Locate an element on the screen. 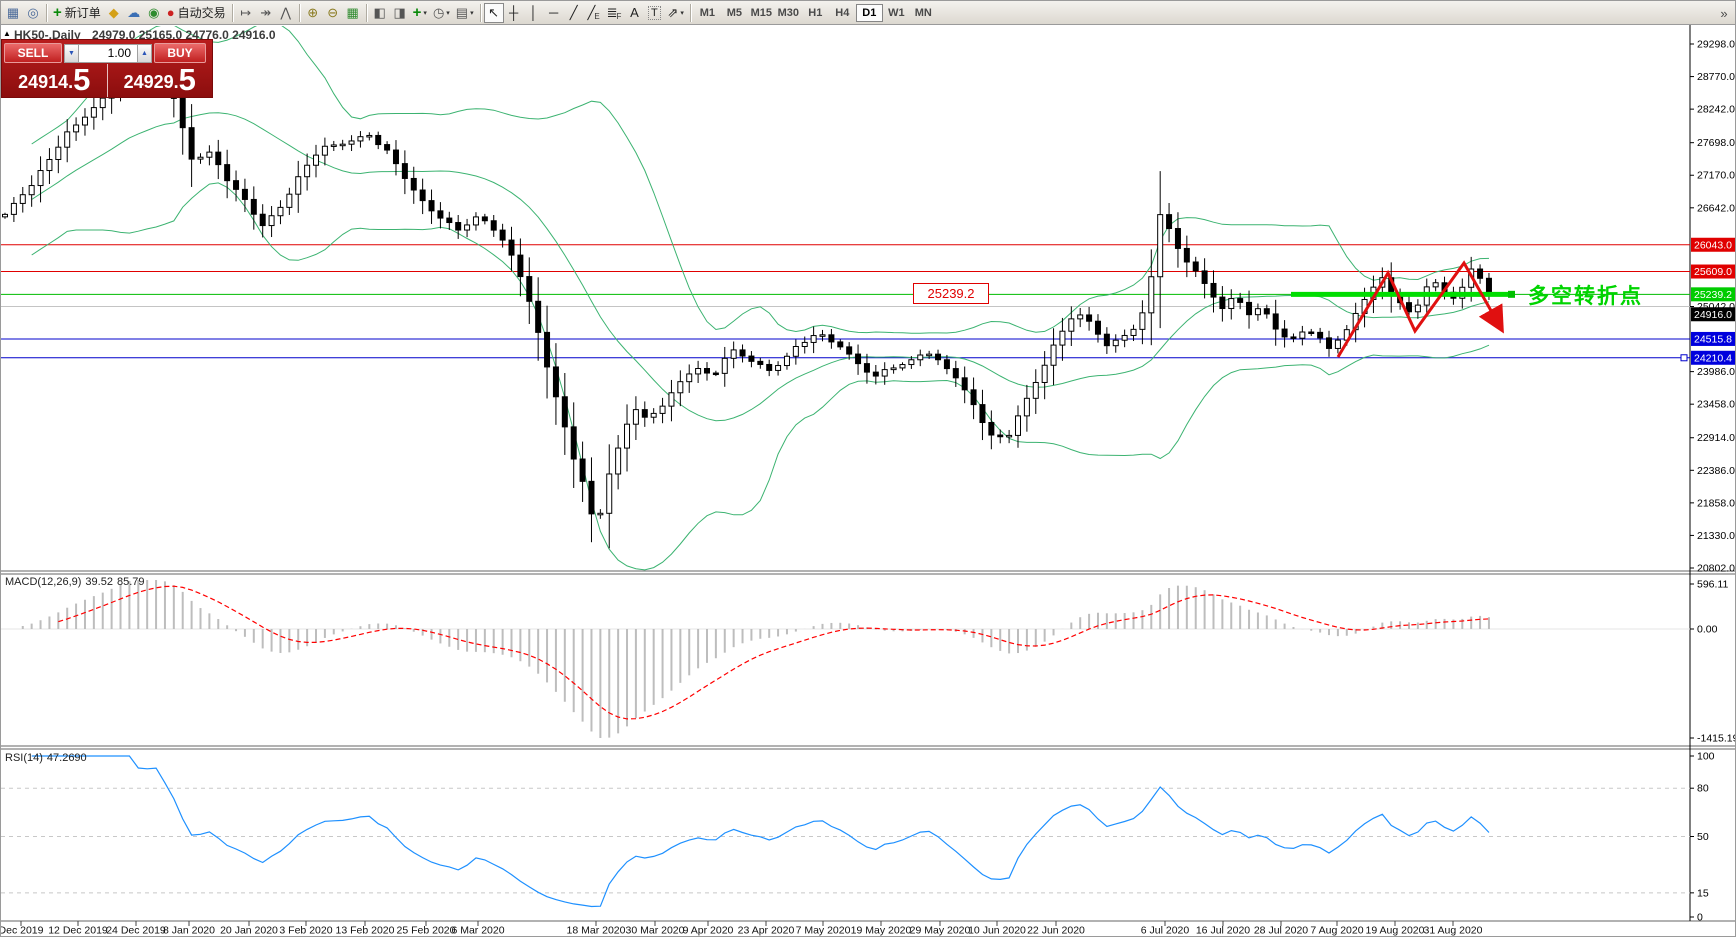 The height and width of the screenshot is (937, 1736). crosshair-icon: ┼ is located at coordinates (514, 12).